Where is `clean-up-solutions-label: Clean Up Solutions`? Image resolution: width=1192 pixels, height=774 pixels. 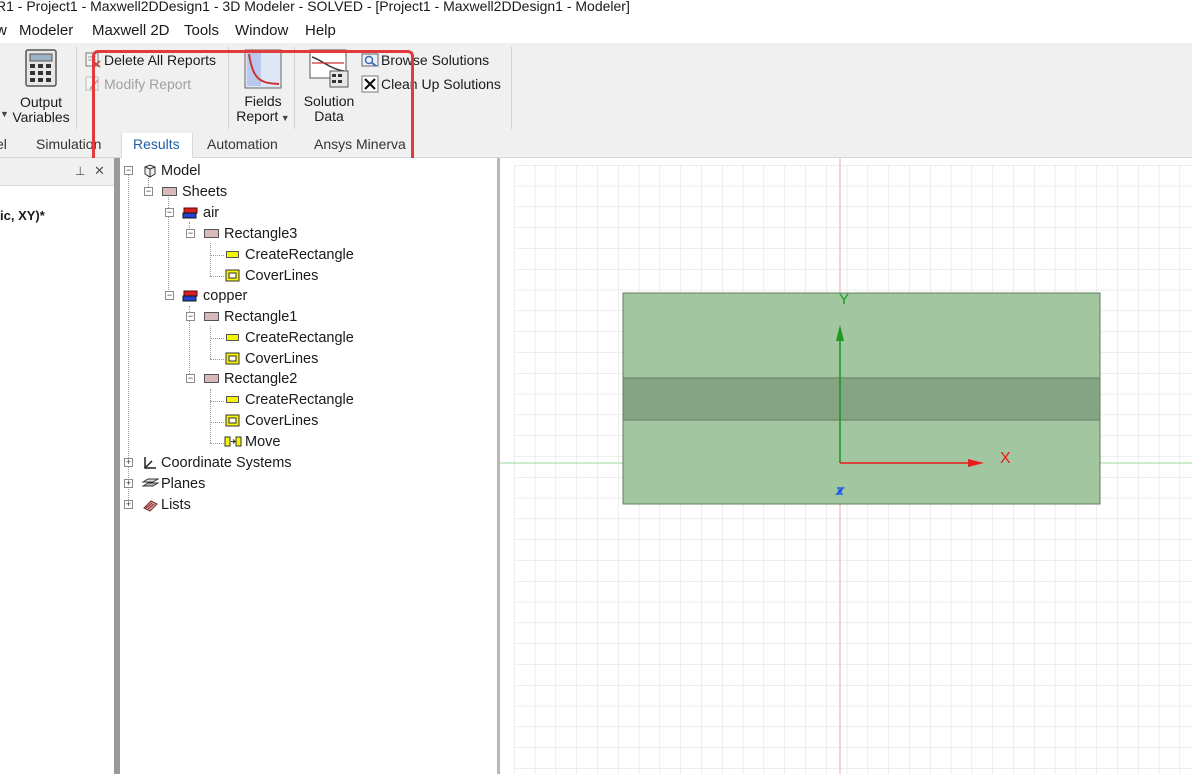
clean-up-solutions-label: Clean Up Solutions is located at coordinates (441, 84).